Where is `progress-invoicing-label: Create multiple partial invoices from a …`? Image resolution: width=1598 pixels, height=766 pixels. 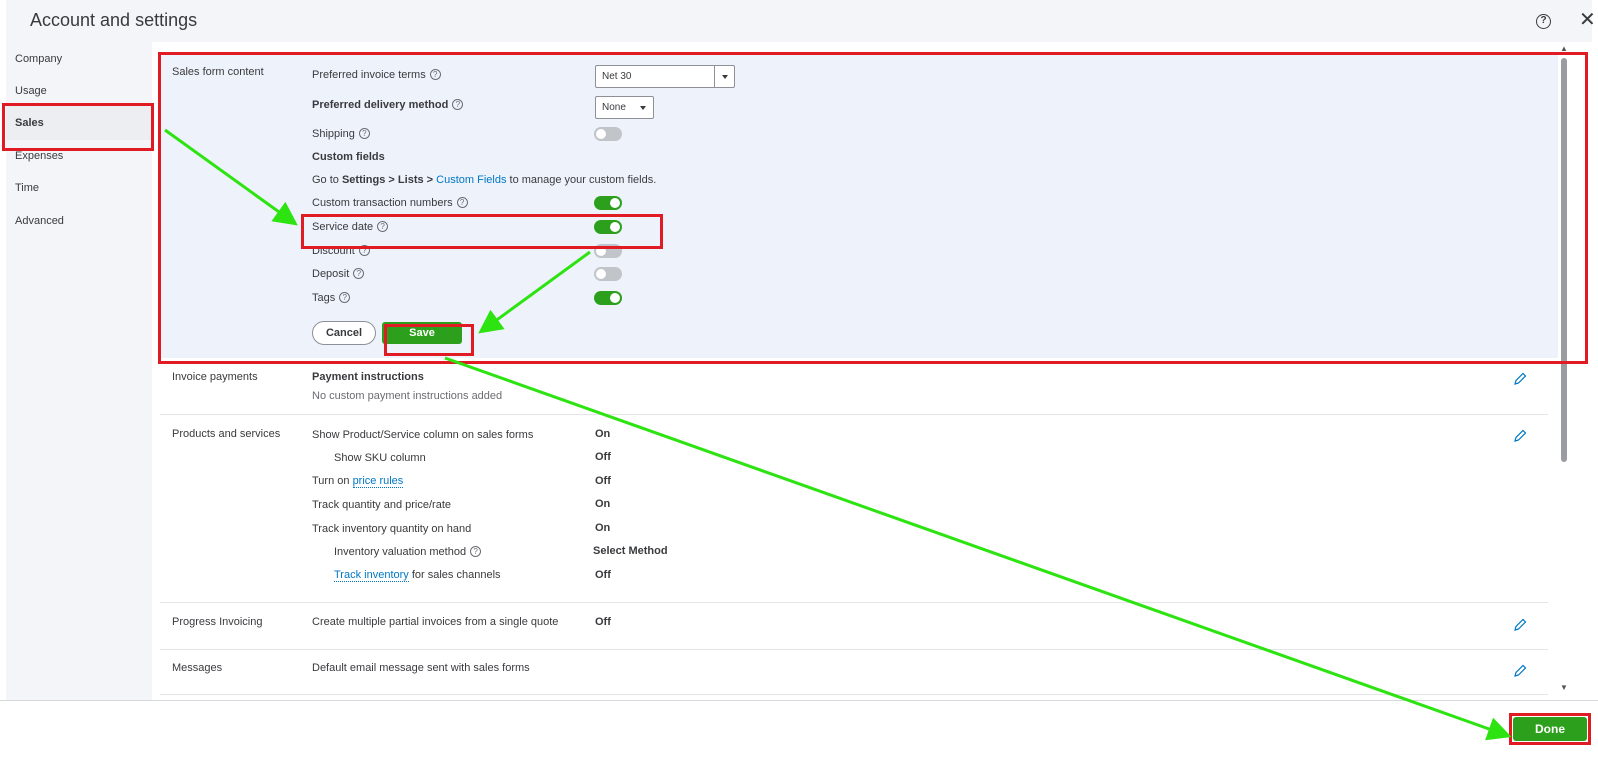
progress-invoicing-label: Create multiple partial invoices from a … is located at coordinates (435, 622).